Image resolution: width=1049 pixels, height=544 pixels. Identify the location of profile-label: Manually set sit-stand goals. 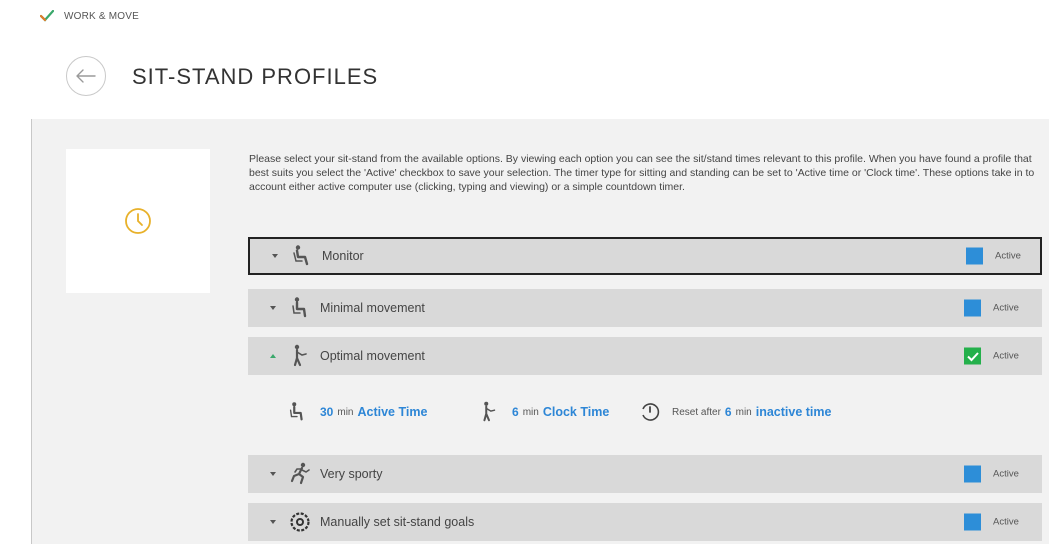
(397, 522).